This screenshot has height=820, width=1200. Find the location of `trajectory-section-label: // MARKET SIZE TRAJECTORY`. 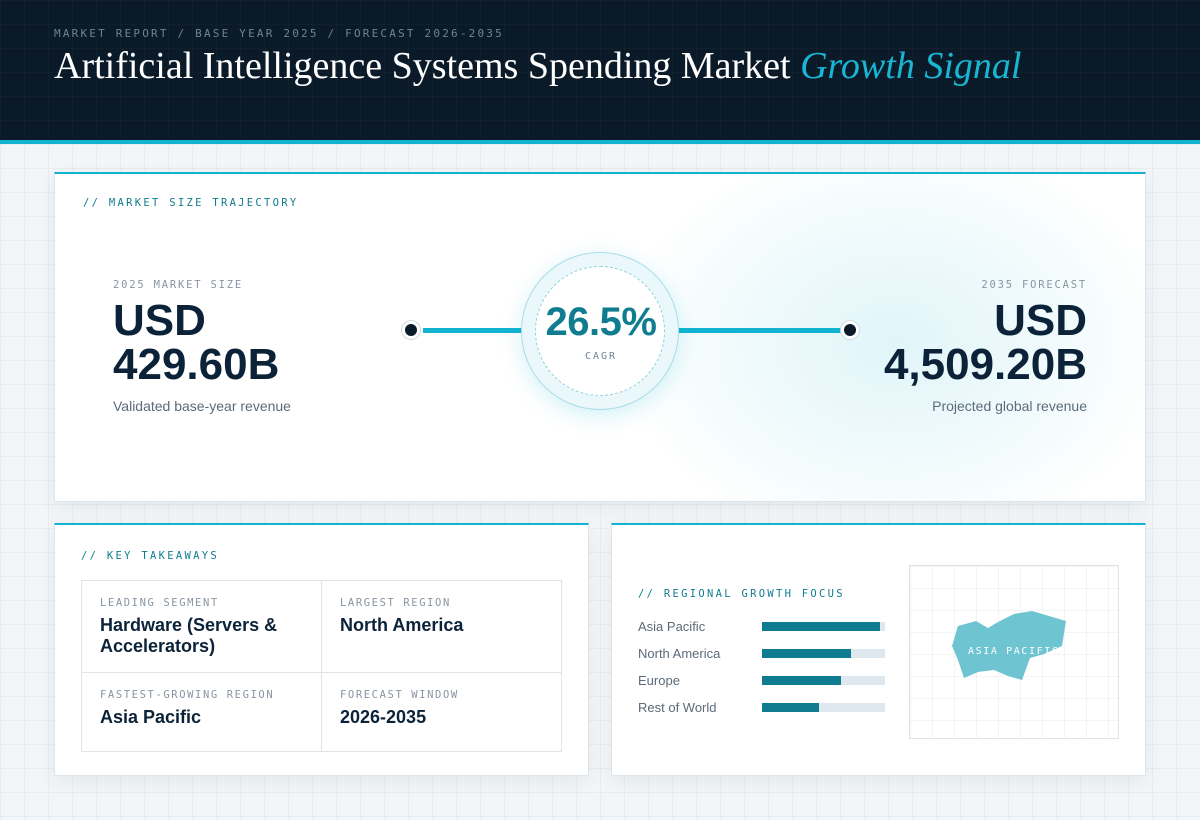

trajectory-section-label: // MARKET SIZE TRAJECTORY is located at coordinates (191, 203).